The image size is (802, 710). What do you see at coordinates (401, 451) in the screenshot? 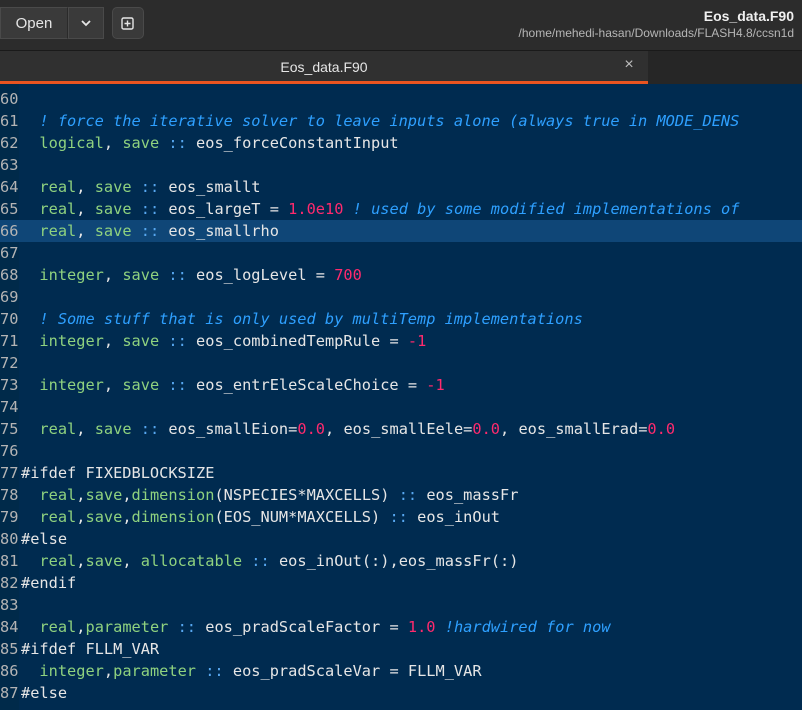
I see `code-line: 76` at bounding box center [401, 451].